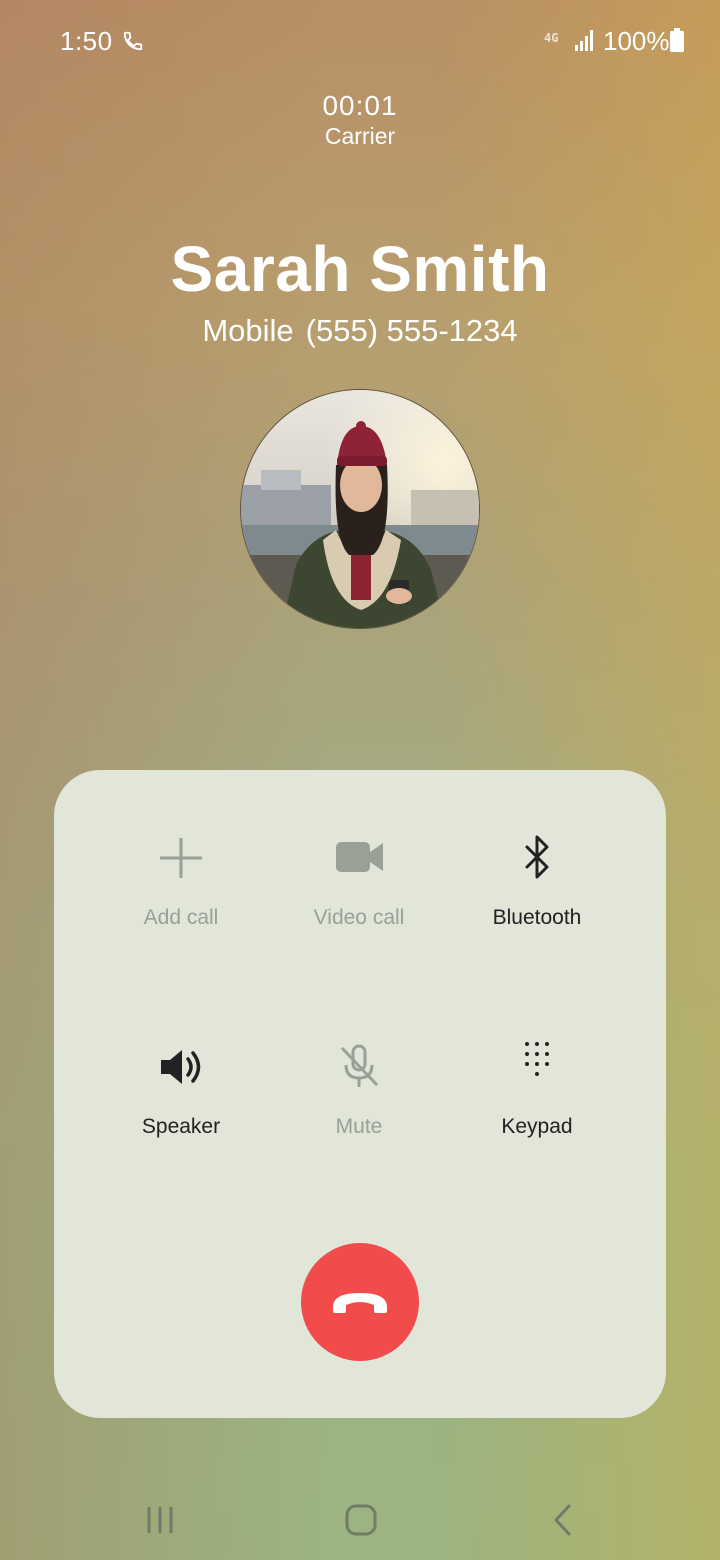 The height and width of the screenshot is (1560, 720). Describe the element at coordinates (360, 1520) in the screenshot. I see `home-icon` at that location.